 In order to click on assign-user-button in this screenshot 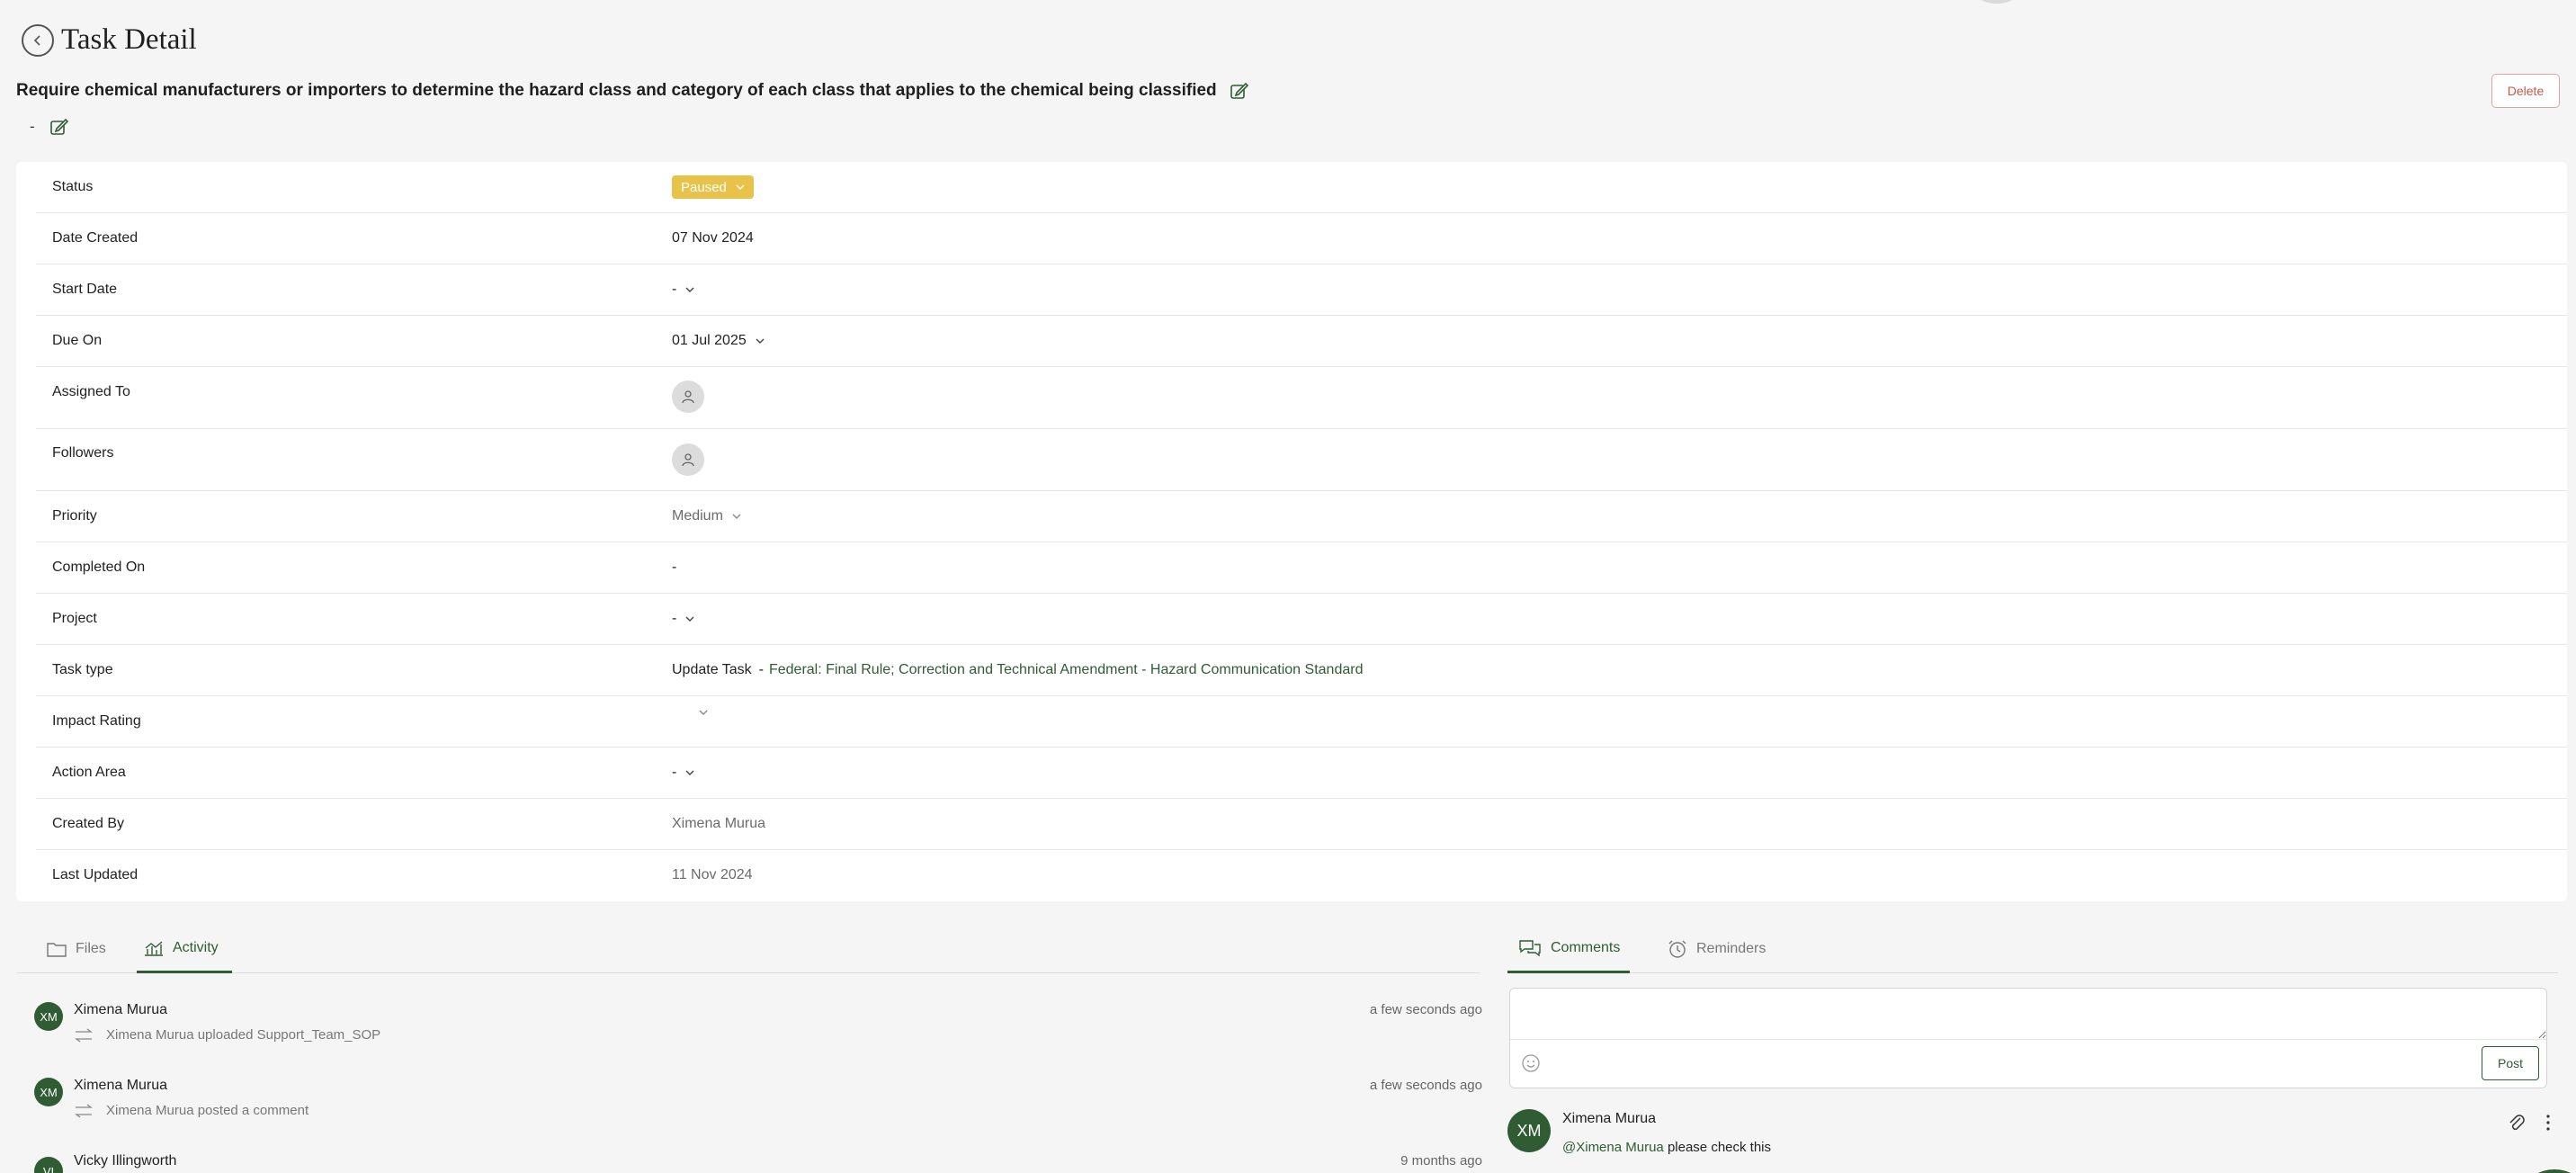, I will do `click(688, 397)`.